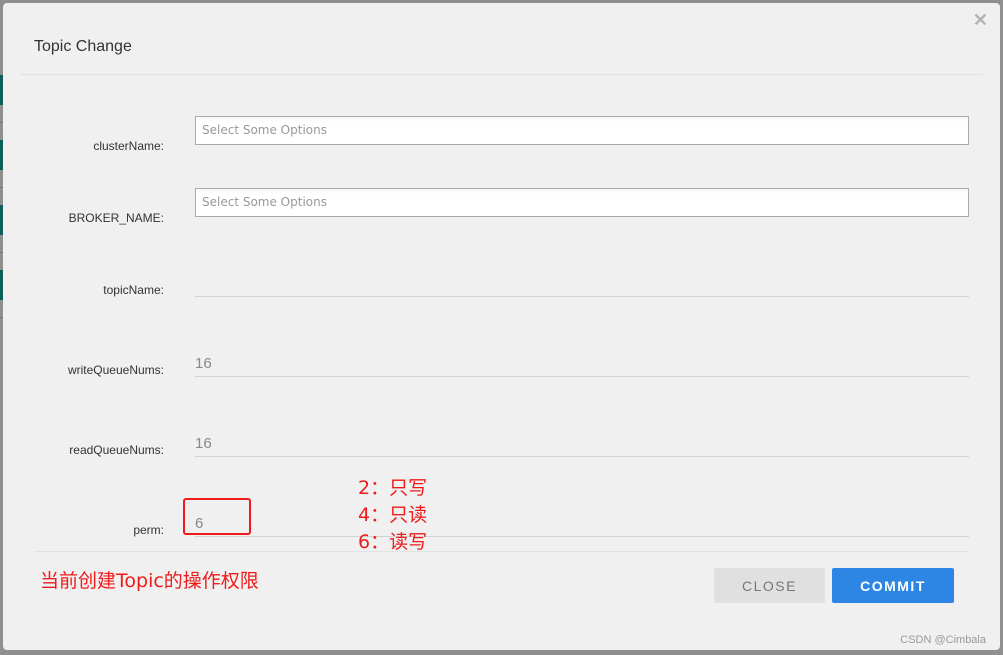 The image size is (1003, 655). I want to click on broker-name-placeholder: Select Some Options, so click(264, 202).